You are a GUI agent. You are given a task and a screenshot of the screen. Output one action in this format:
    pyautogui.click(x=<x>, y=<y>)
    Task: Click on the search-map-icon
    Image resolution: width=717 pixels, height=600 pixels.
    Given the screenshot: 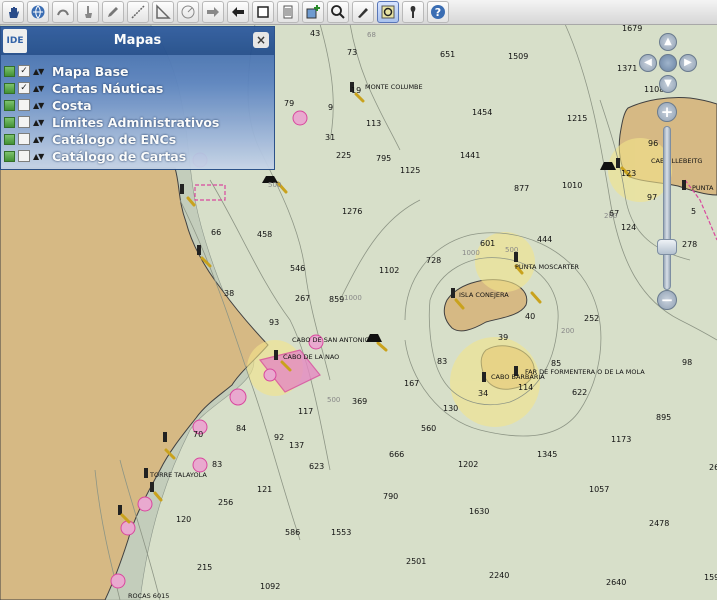 What is the action you would take?
    pyautogui.click(x=388, y=12)
    